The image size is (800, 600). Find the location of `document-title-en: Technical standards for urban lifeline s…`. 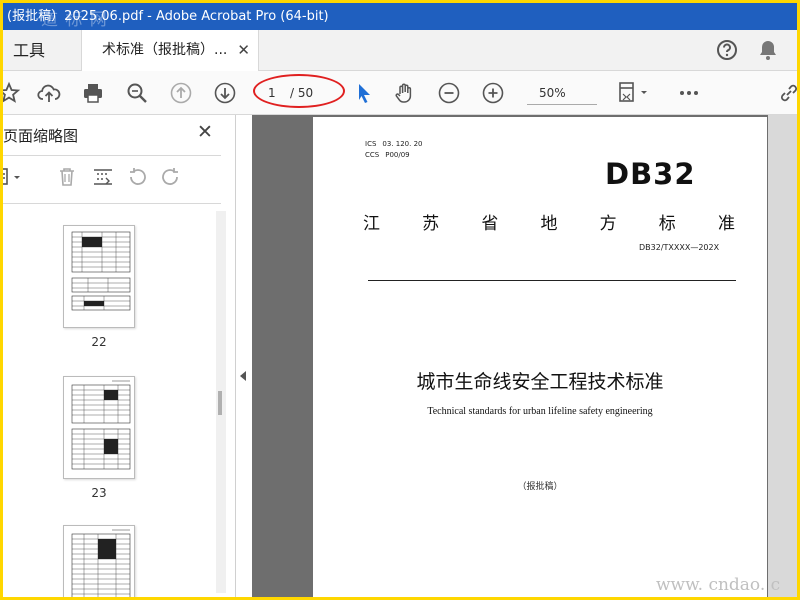

document-title-en: Technical standards for urban lifeline s… is located at coordinates (540, 411).